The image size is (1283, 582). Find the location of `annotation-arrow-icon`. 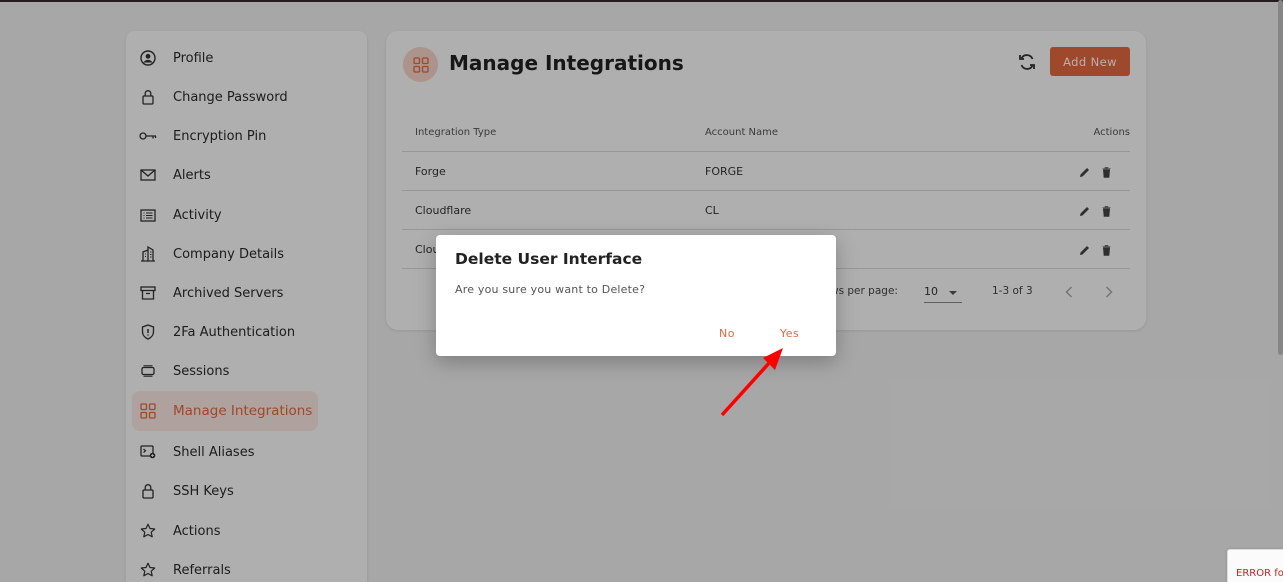

annotation-arrow-icon is located at coordinates (751, 382).